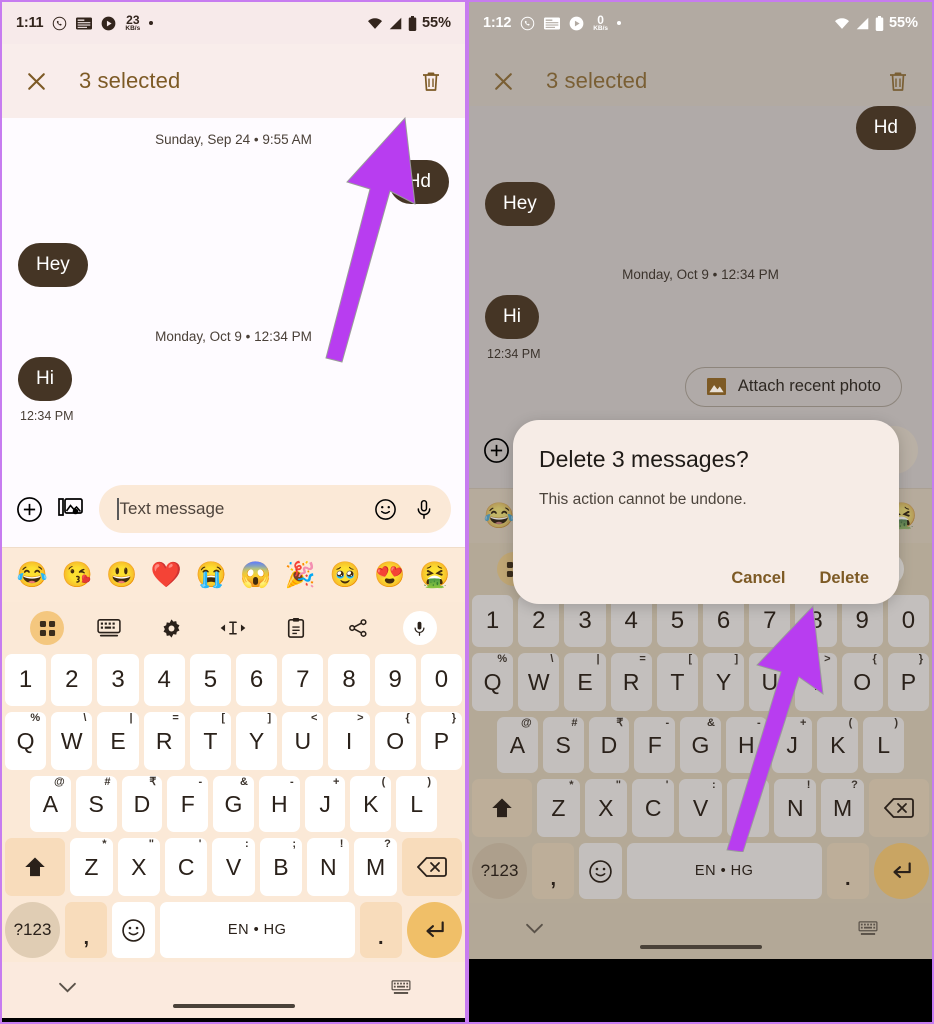 This screenshot has height=1024, width=934. Describe the element at coordinates (700, 808) in the screenshot. I see `key-v: :V` at that location.